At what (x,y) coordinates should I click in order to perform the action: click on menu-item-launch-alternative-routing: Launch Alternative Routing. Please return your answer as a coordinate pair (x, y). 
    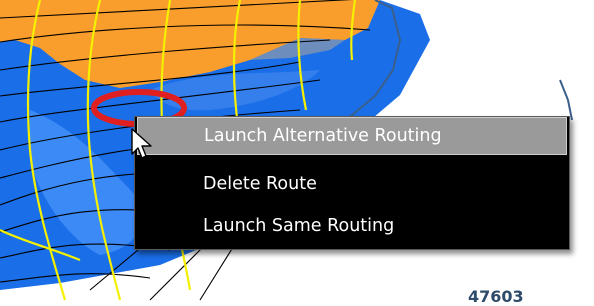
    Looking at the image, I should click on (352, 136).